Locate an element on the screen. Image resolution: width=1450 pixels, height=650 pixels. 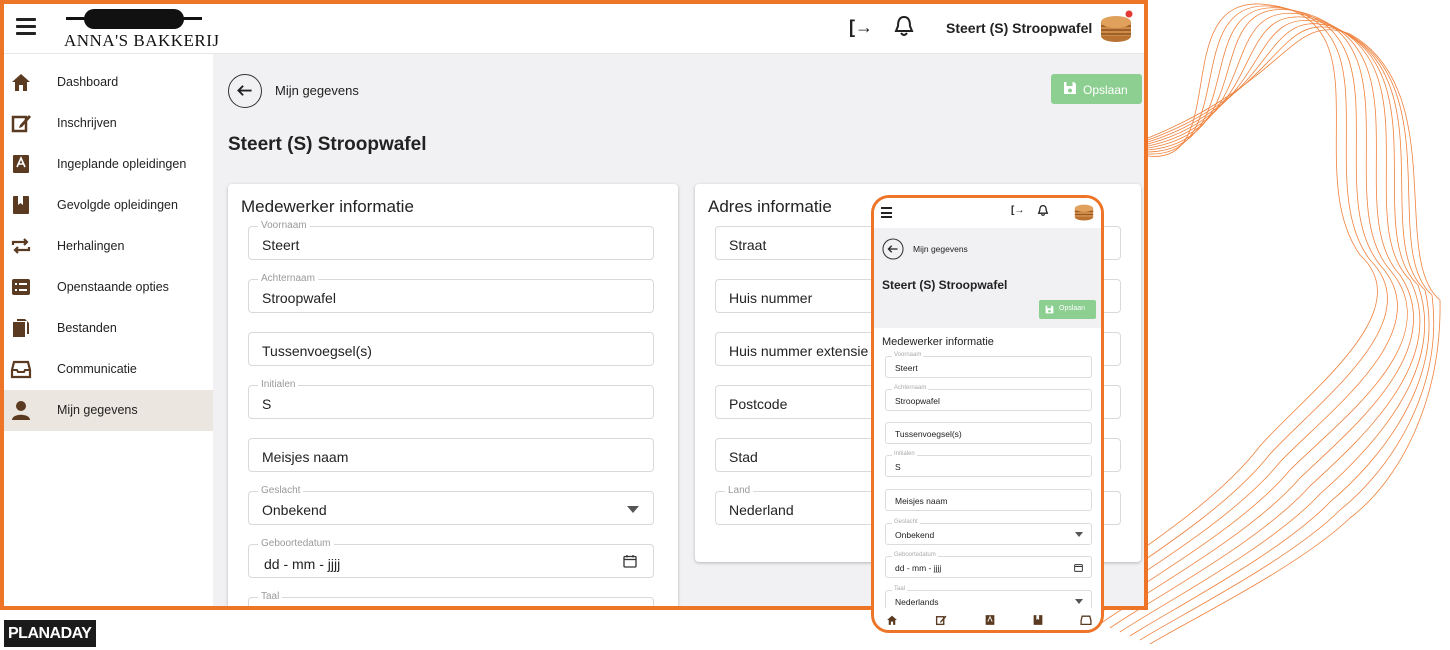
mobile-bottom-nav is located at coordinates (987, 619).